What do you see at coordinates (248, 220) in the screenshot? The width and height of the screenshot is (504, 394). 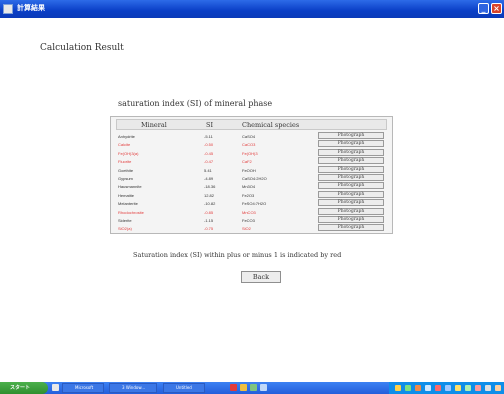 I see `chemical-species: FeCO3` at bounding box center [248, 220].